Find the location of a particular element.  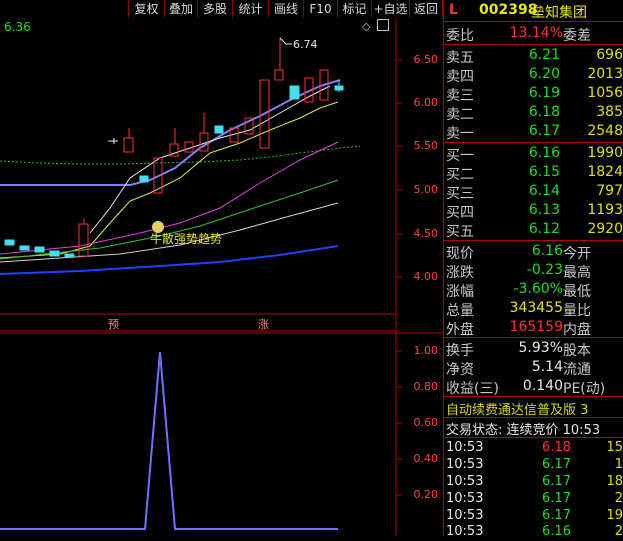

f10-button: F10 is located at coordinates (320, 9).